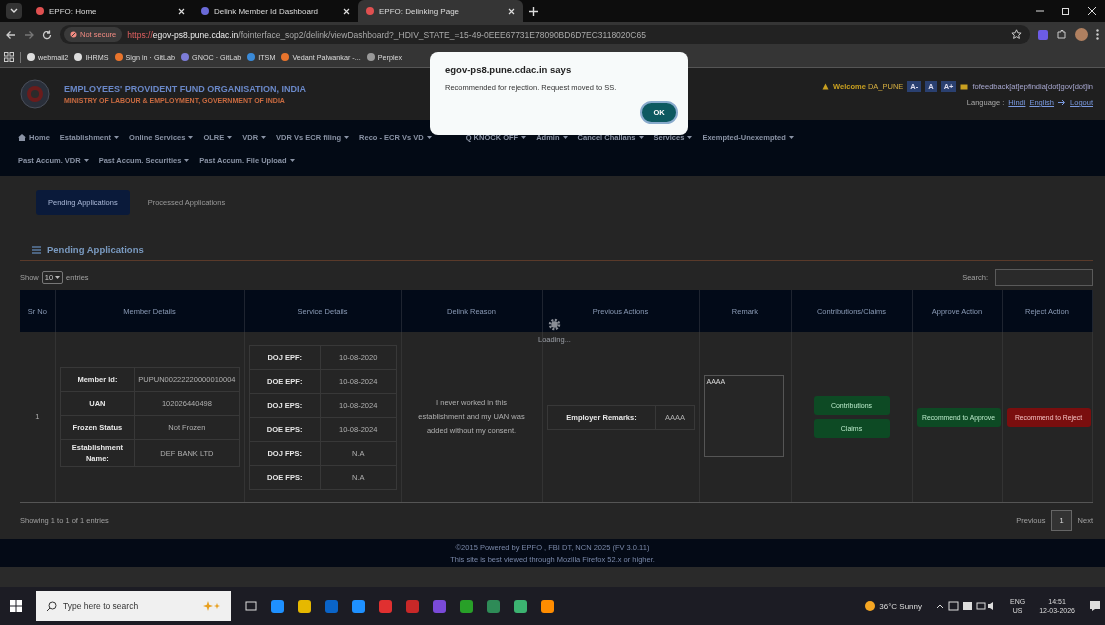 This screenshot has width=1105, height=625. What do you see at coordinates (133, 606) in the screenshot?
I see `taskbar-search-field: Type here to search` at bounding box center [133, 606].